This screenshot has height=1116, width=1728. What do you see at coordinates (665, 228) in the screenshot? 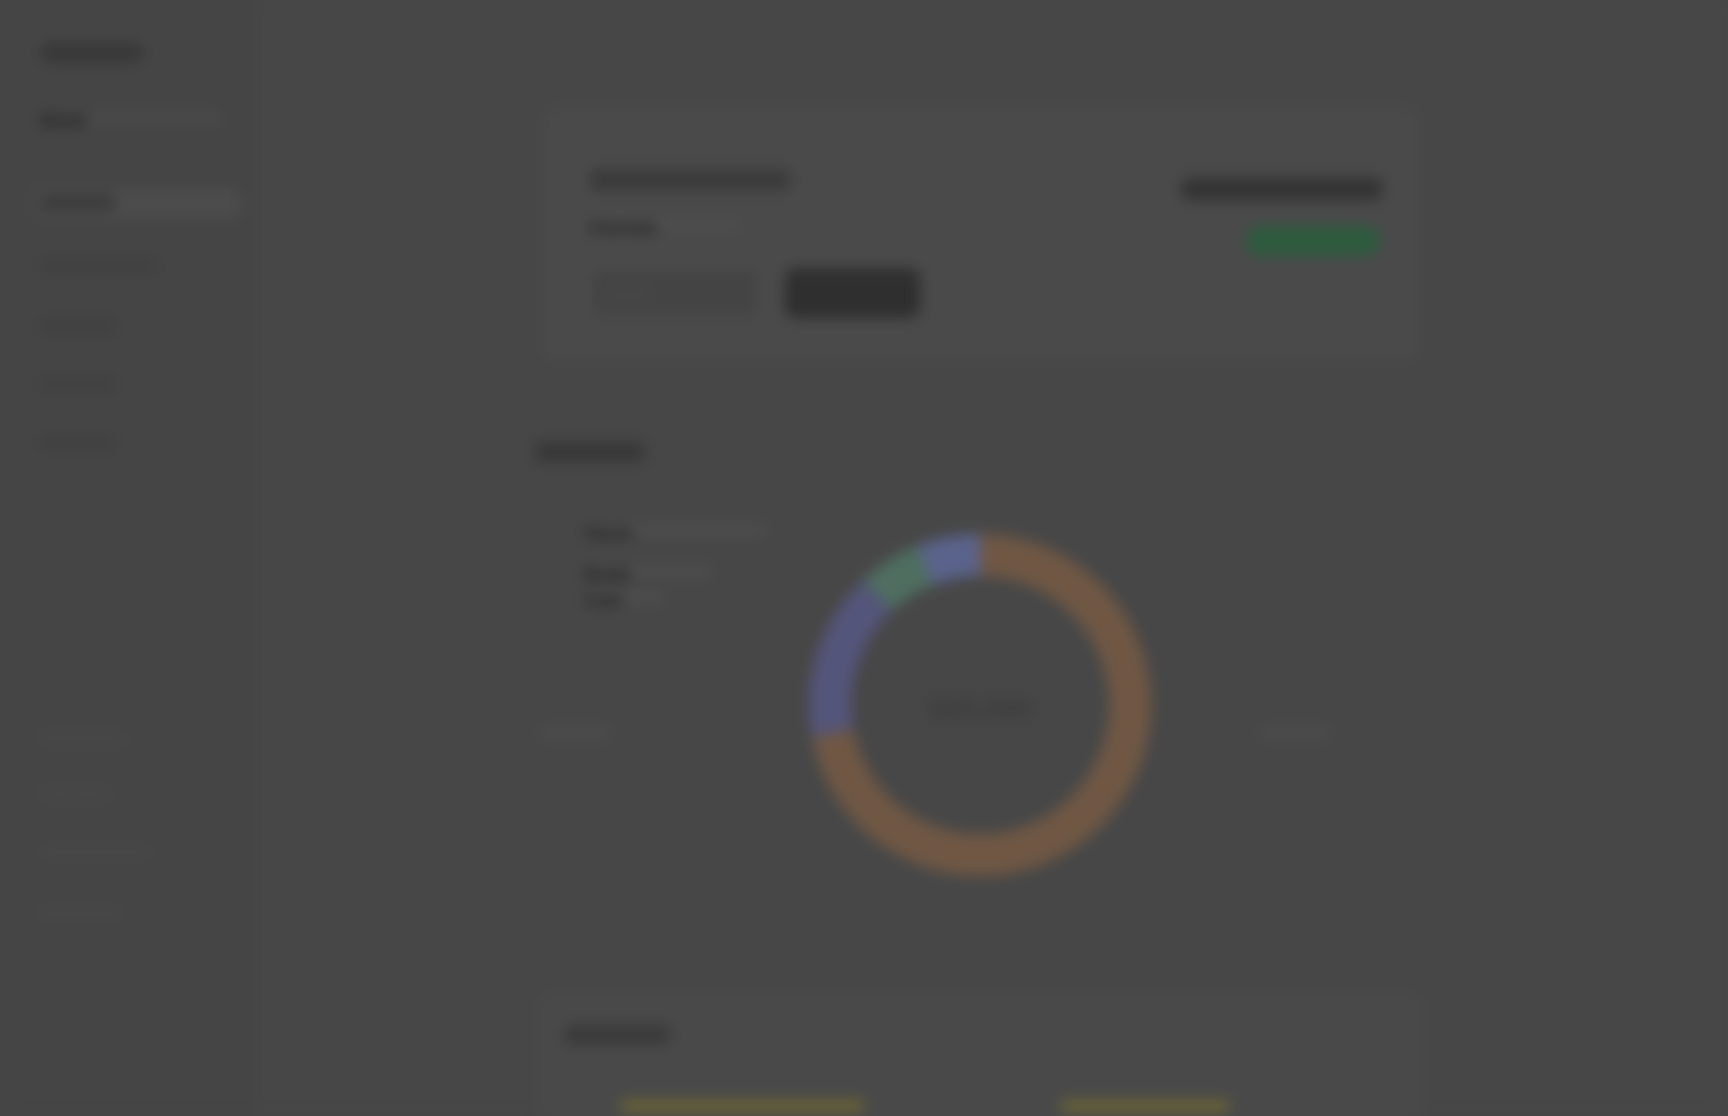
I see `account-subtitle: Overview` at bounding box center [665, 228].